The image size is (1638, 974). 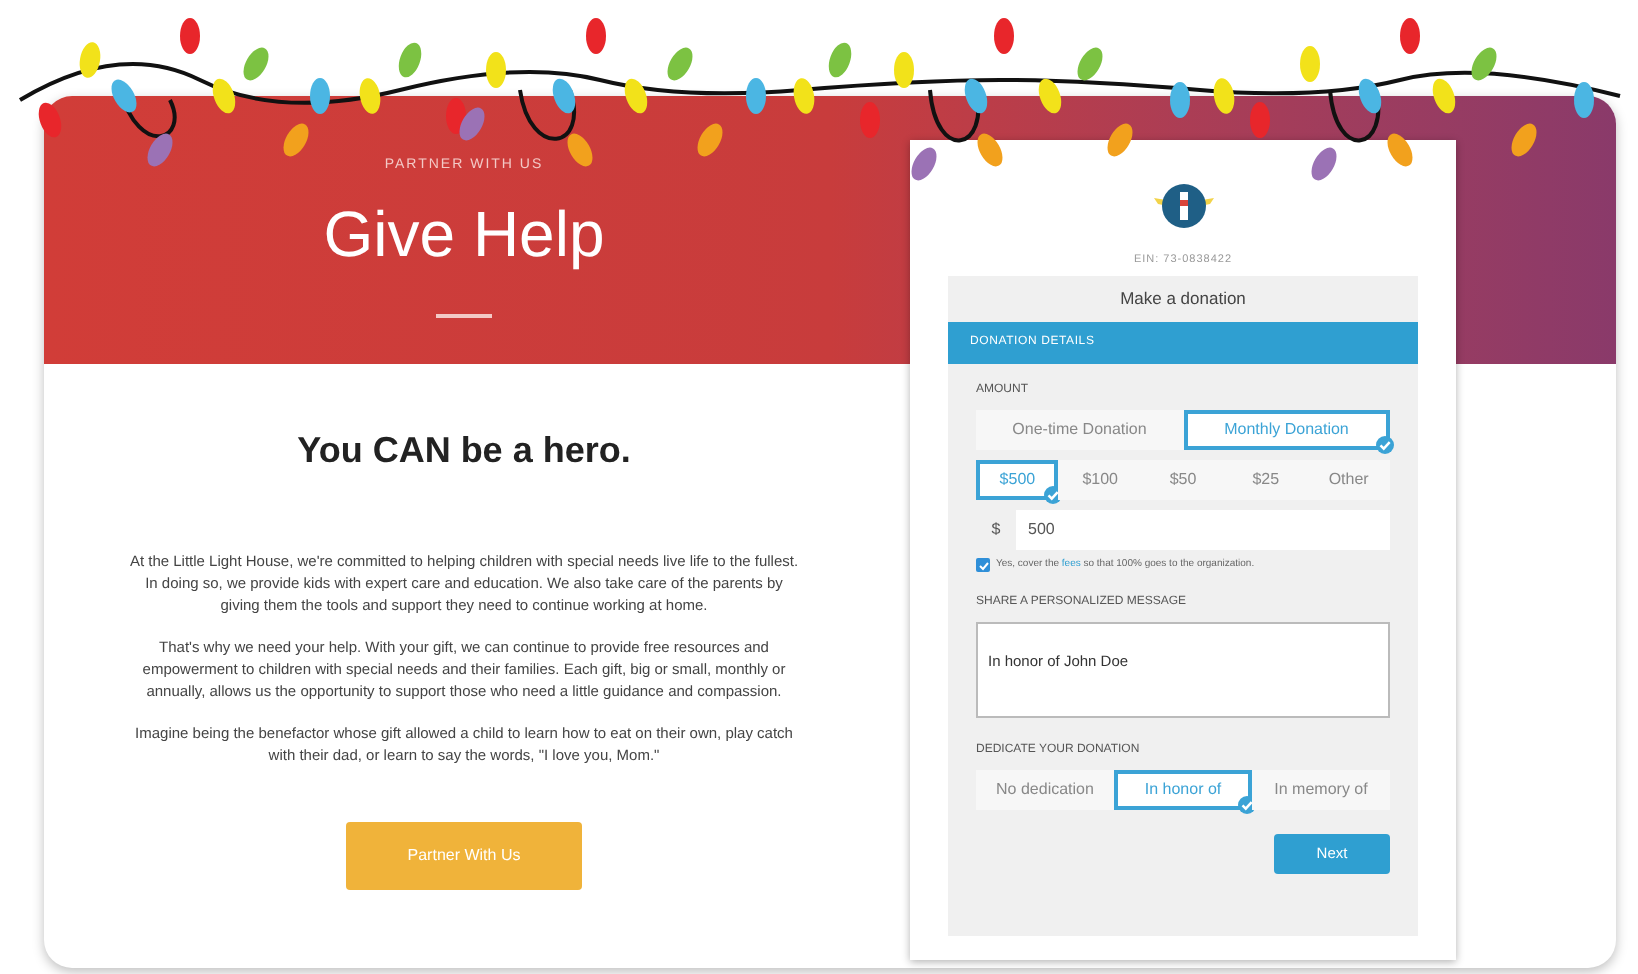 I want to click on check-icon, so click(x=983, y=565).